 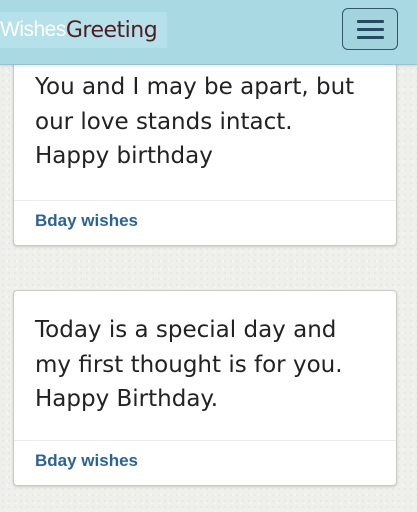 What do you see at coordinates (164, 121) in the screenshot?
I see `wish-text-line: our love stands intact.` at bounding box center [164, 121].